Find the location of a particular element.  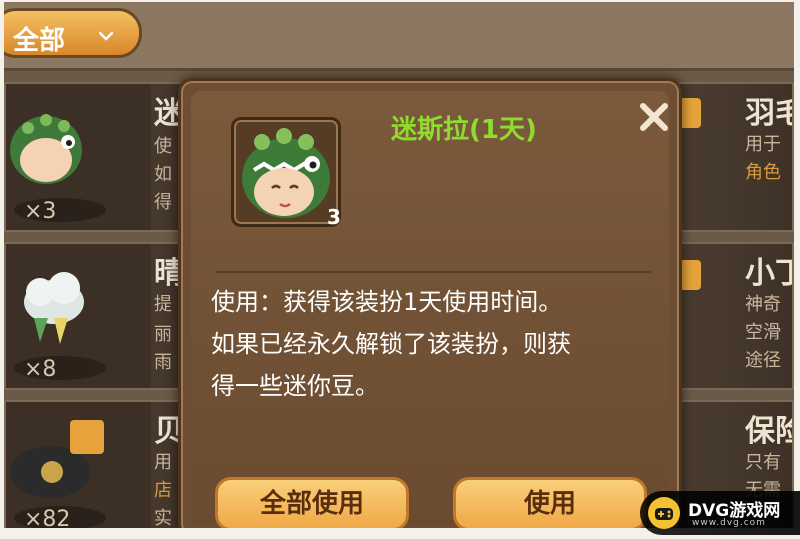

item-desc-line: 如 is located at coordinates (163, 174).